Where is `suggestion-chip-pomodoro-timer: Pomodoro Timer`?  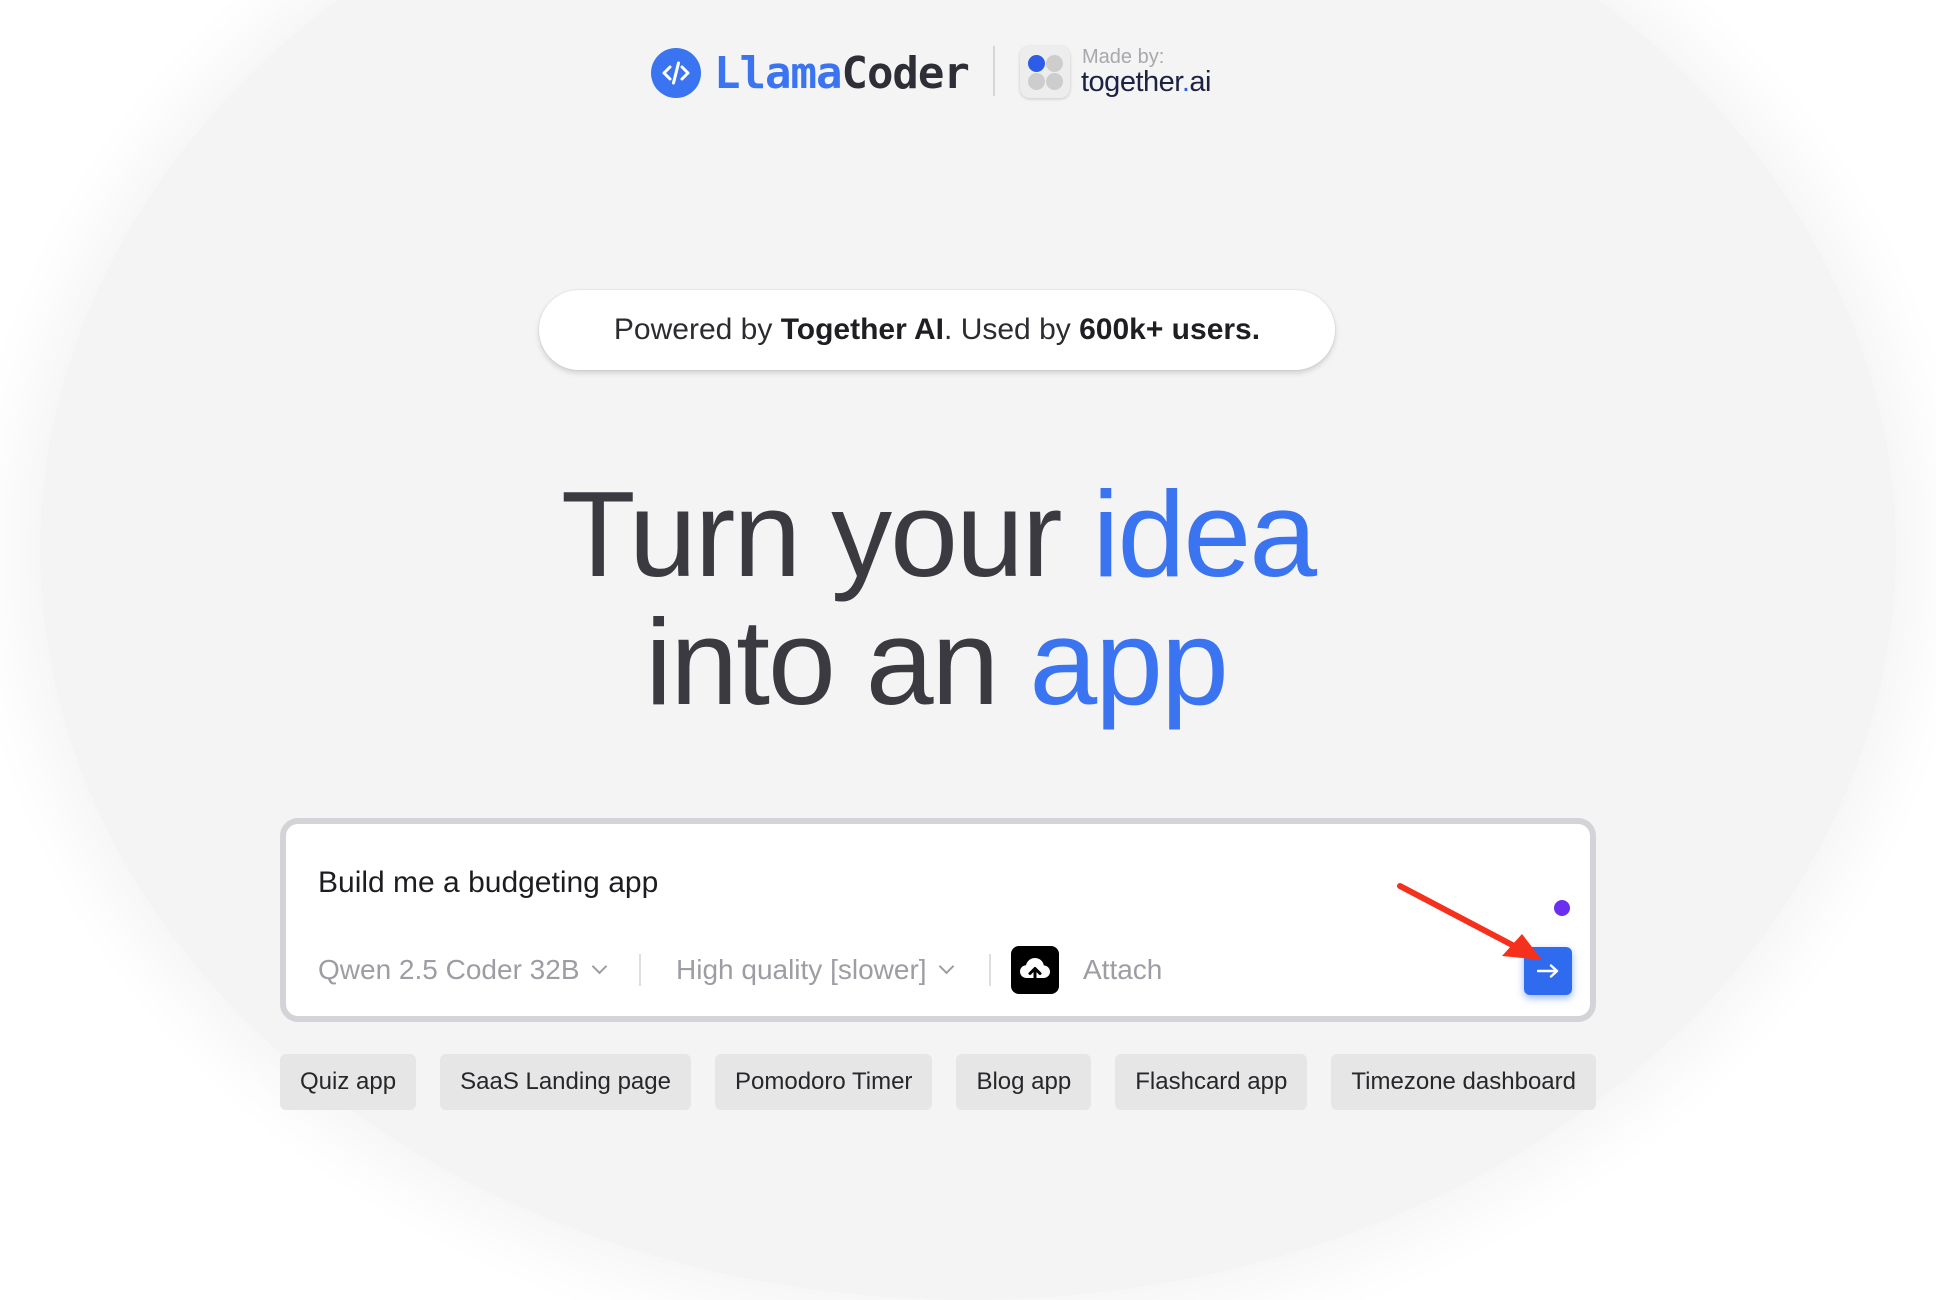 suggestion-chip-pomodoro-timer: Pomodoro Timer is located at coordinates (824, 1082).